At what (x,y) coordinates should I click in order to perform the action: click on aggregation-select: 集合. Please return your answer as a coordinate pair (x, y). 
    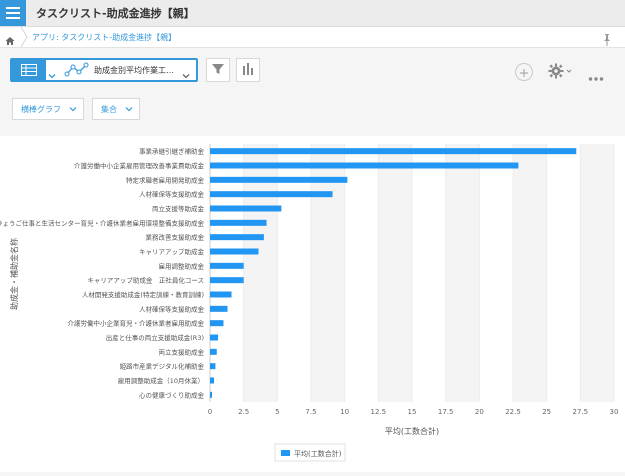
    Looking at the image, I should click on (116, 109).